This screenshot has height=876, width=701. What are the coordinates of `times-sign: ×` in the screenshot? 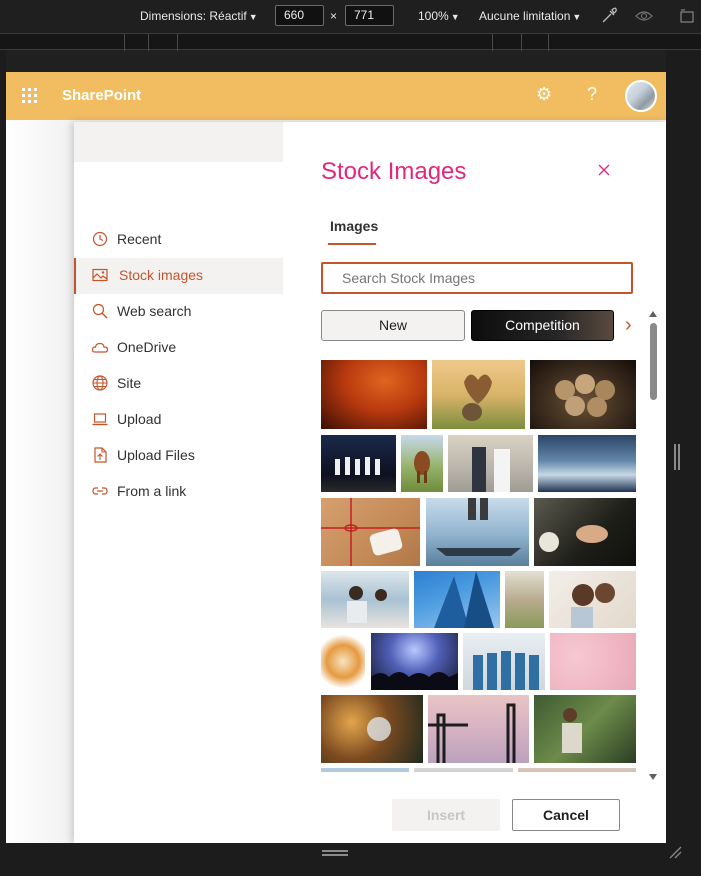 It's located at (334, 16).